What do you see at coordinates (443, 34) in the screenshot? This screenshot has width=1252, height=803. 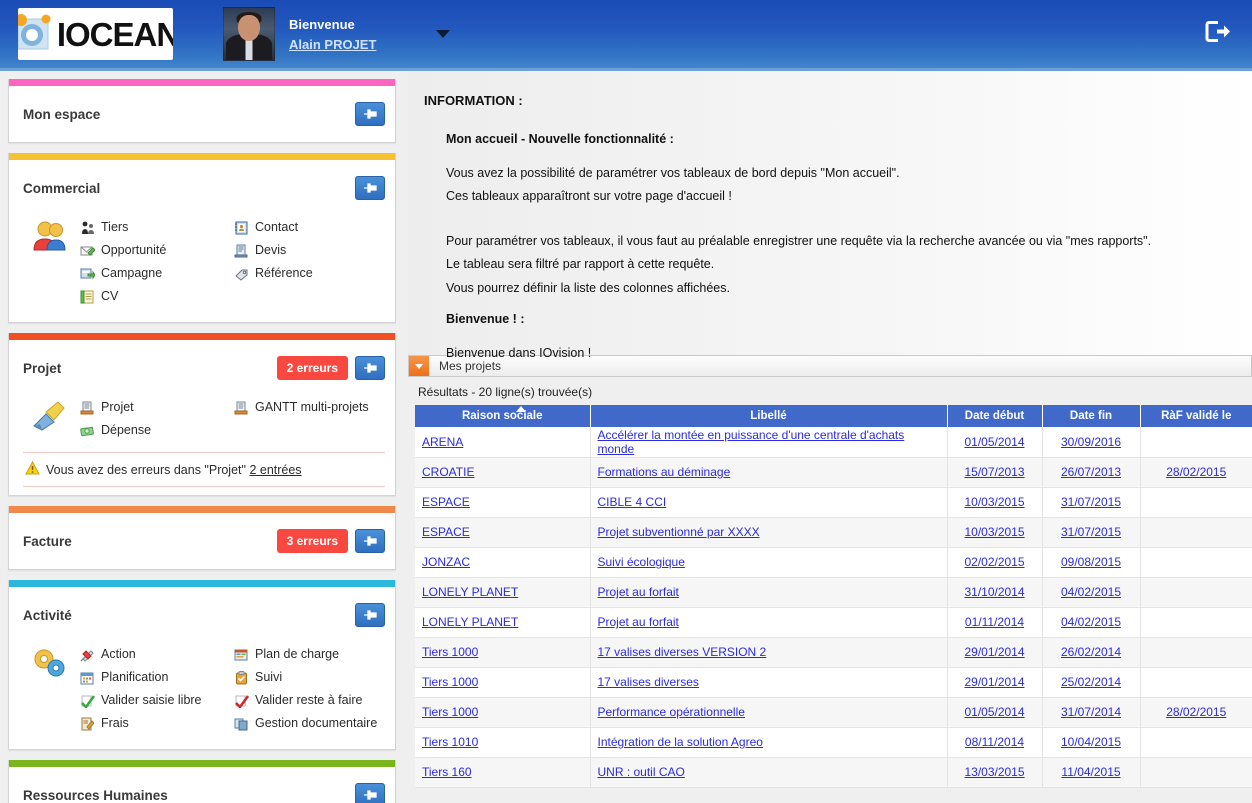 I see `chevron-down-icon` at bounding box center [443, 34].